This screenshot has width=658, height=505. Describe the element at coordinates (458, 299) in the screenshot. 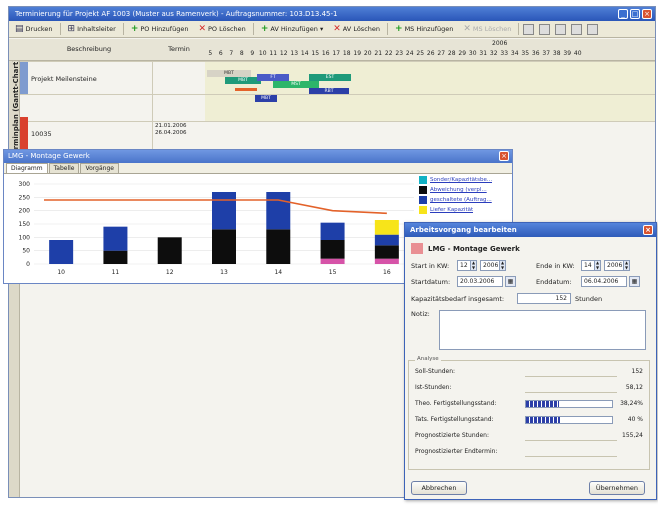

I see `capacity-label: Kapazitätsbedarf insgesamt:` at that location.